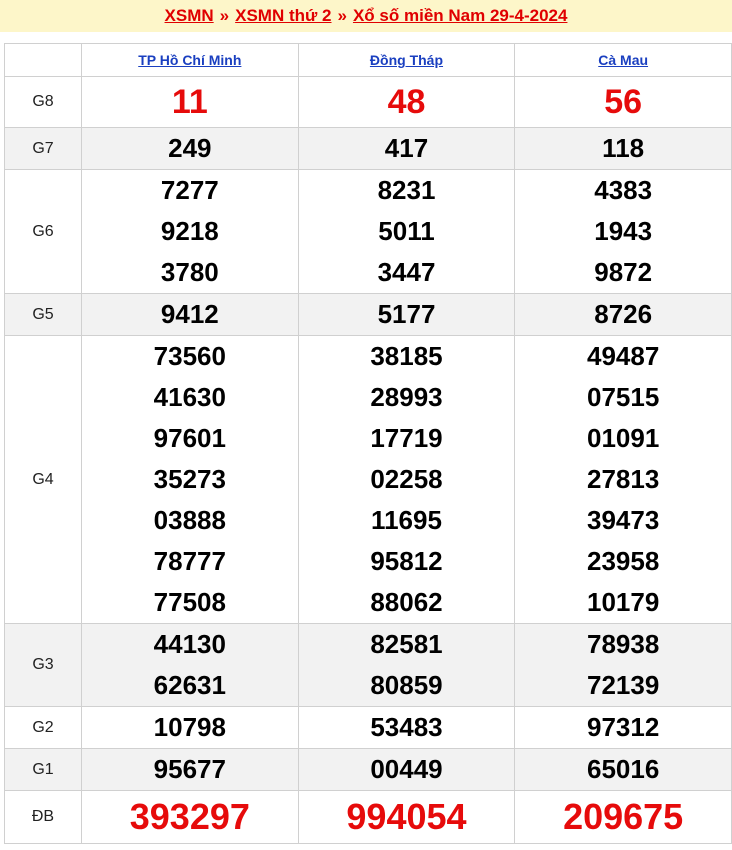 Image resolution: width=732 pixels, height=850 pixels. What do you see at coordinates (623, 520) in the screenshot?
I see `prize-number: 39473` at bounding box center [623, 520].